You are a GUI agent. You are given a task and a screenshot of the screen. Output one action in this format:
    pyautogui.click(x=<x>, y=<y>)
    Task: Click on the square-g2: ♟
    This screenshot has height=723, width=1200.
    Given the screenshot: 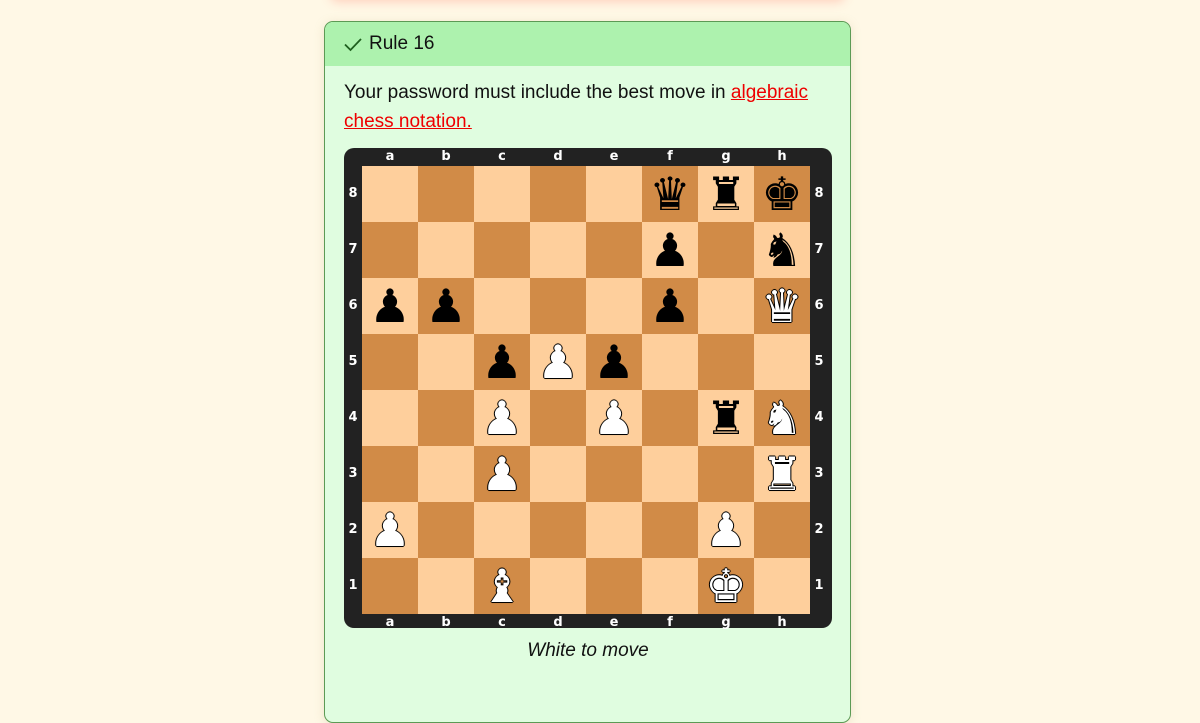 What is the action you would take?
    pyautogui.click(x=726, y=530)
    